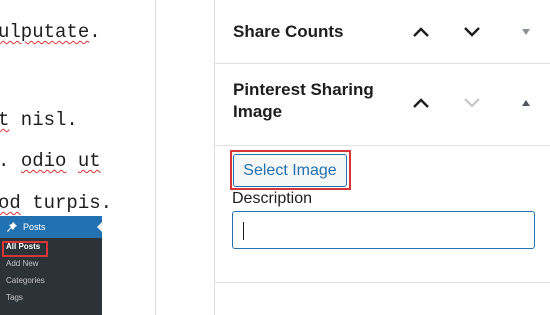 The width and height of the screenshot is (550, 315). I want to click on editor-line-1: ulputate., so click(50, 32).